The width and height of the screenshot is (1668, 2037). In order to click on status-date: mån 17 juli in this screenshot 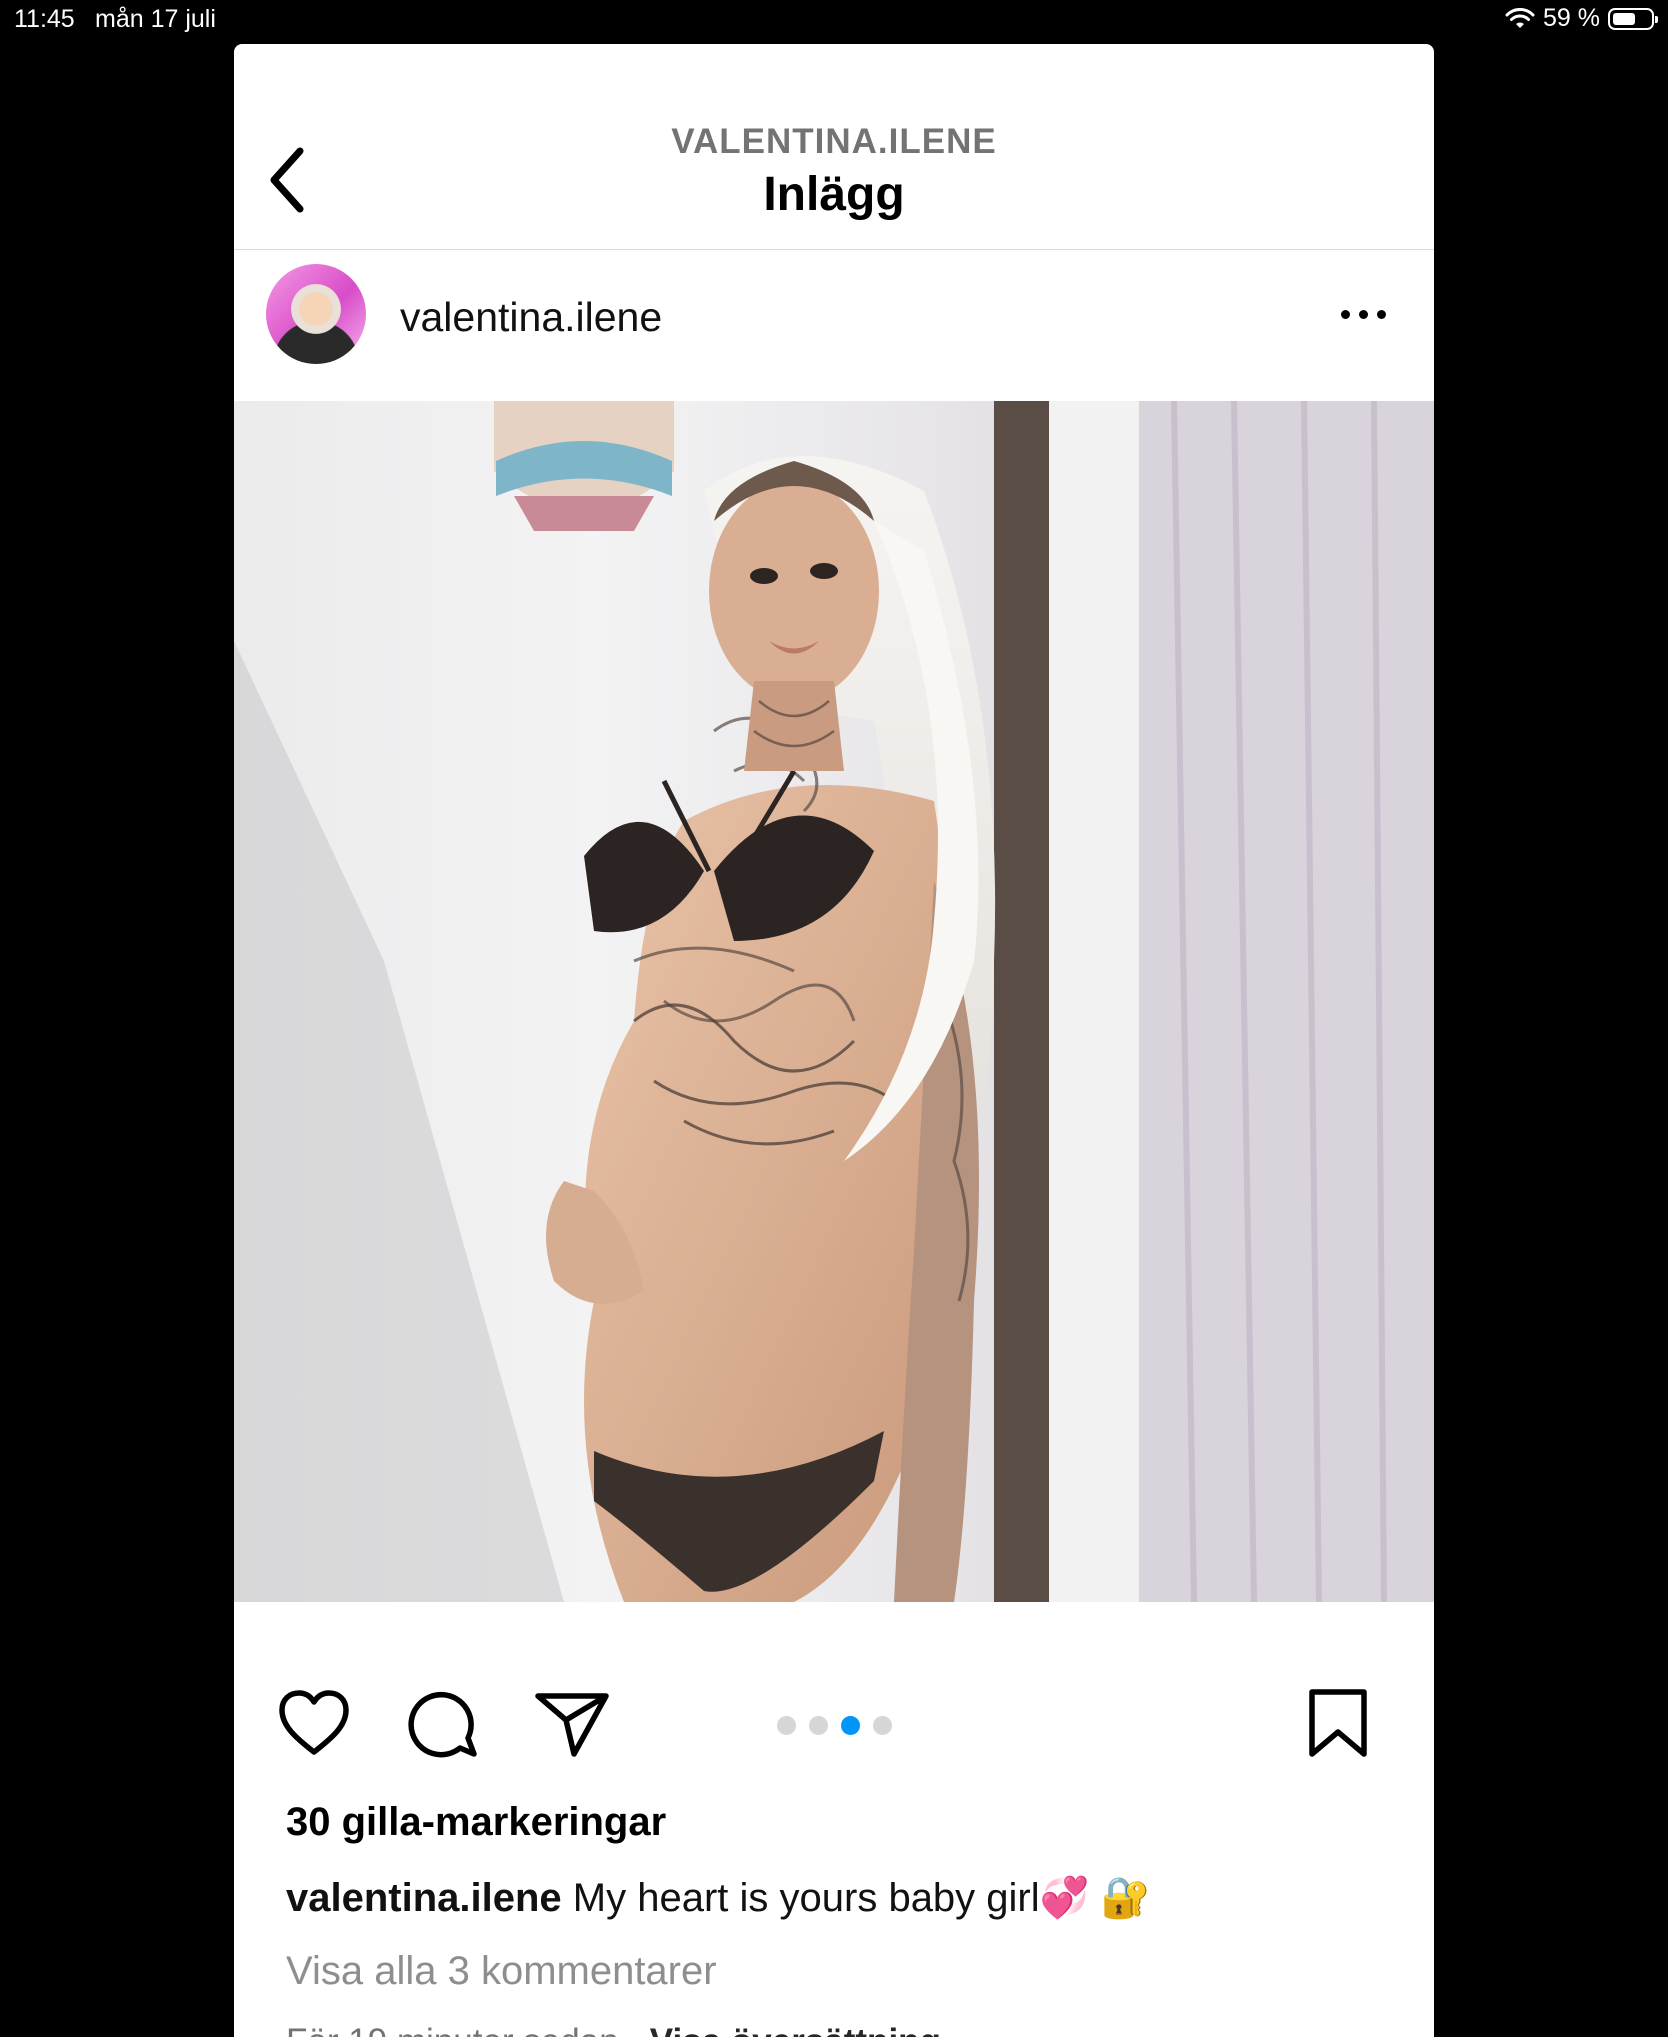, I will do `click(155, 19)`.